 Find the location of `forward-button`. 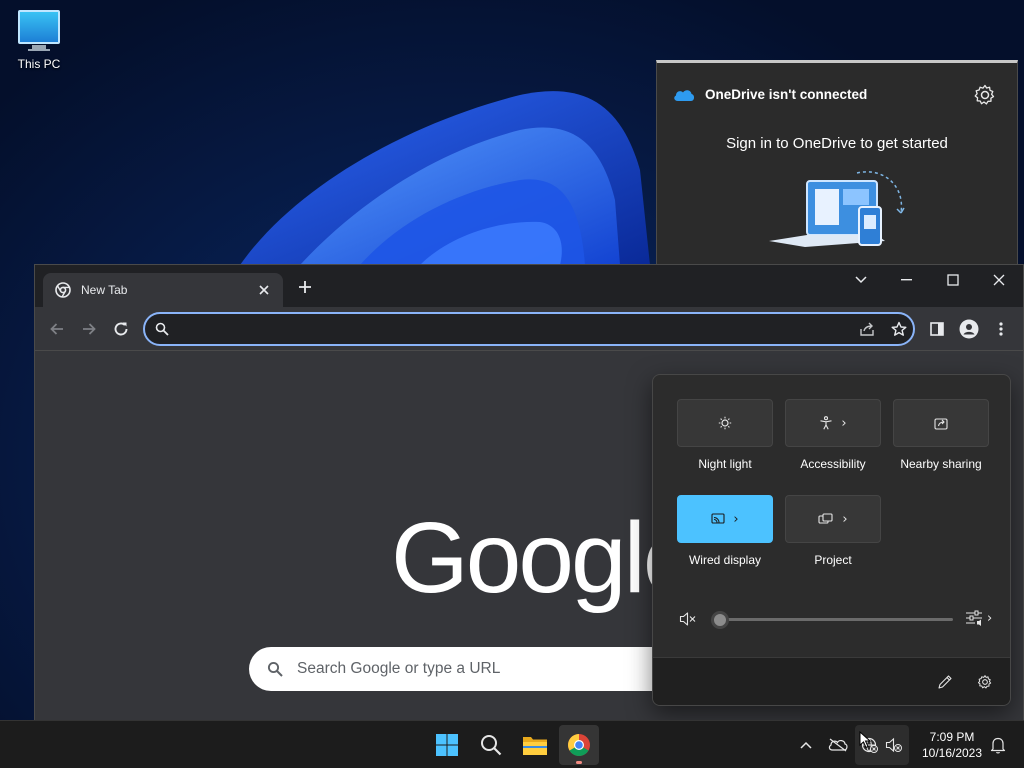

forward-button is located at coordinates (89, 329).